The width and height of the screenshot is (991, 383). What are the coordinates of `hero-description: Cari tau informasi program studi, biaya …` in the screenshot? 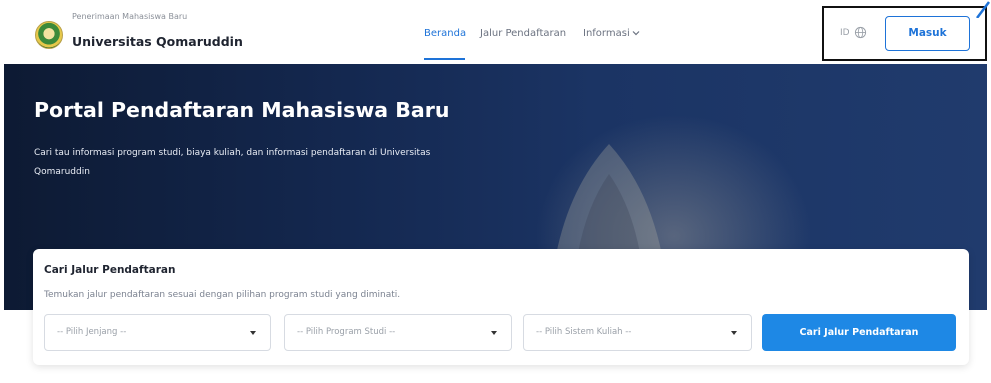 It's located at (232, 162).